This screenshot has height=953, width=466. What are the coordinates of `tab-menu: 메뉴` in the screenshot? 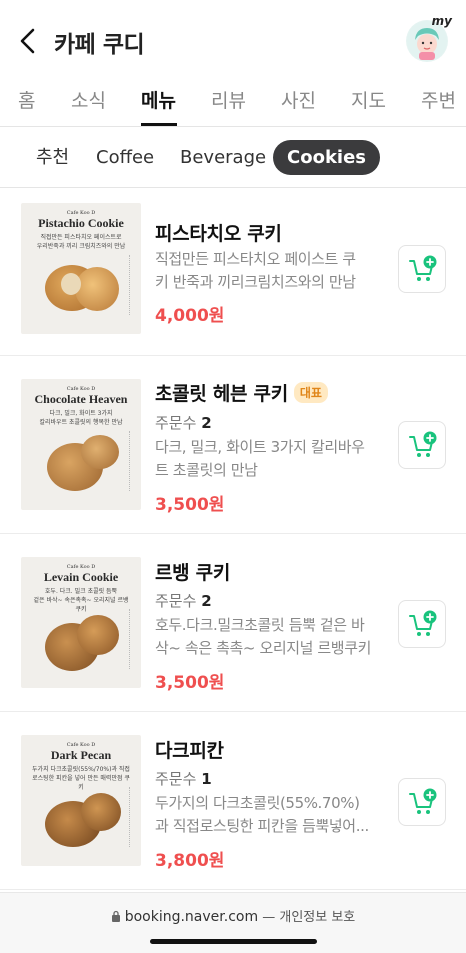 It's located at (158, 99).